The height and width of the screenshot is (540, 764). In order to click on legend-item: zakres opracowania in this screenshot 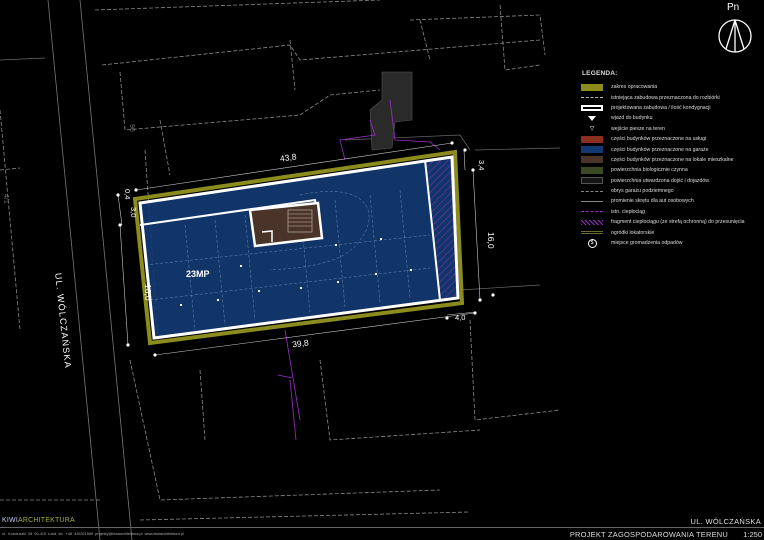, I will do `click(671, 87)`.